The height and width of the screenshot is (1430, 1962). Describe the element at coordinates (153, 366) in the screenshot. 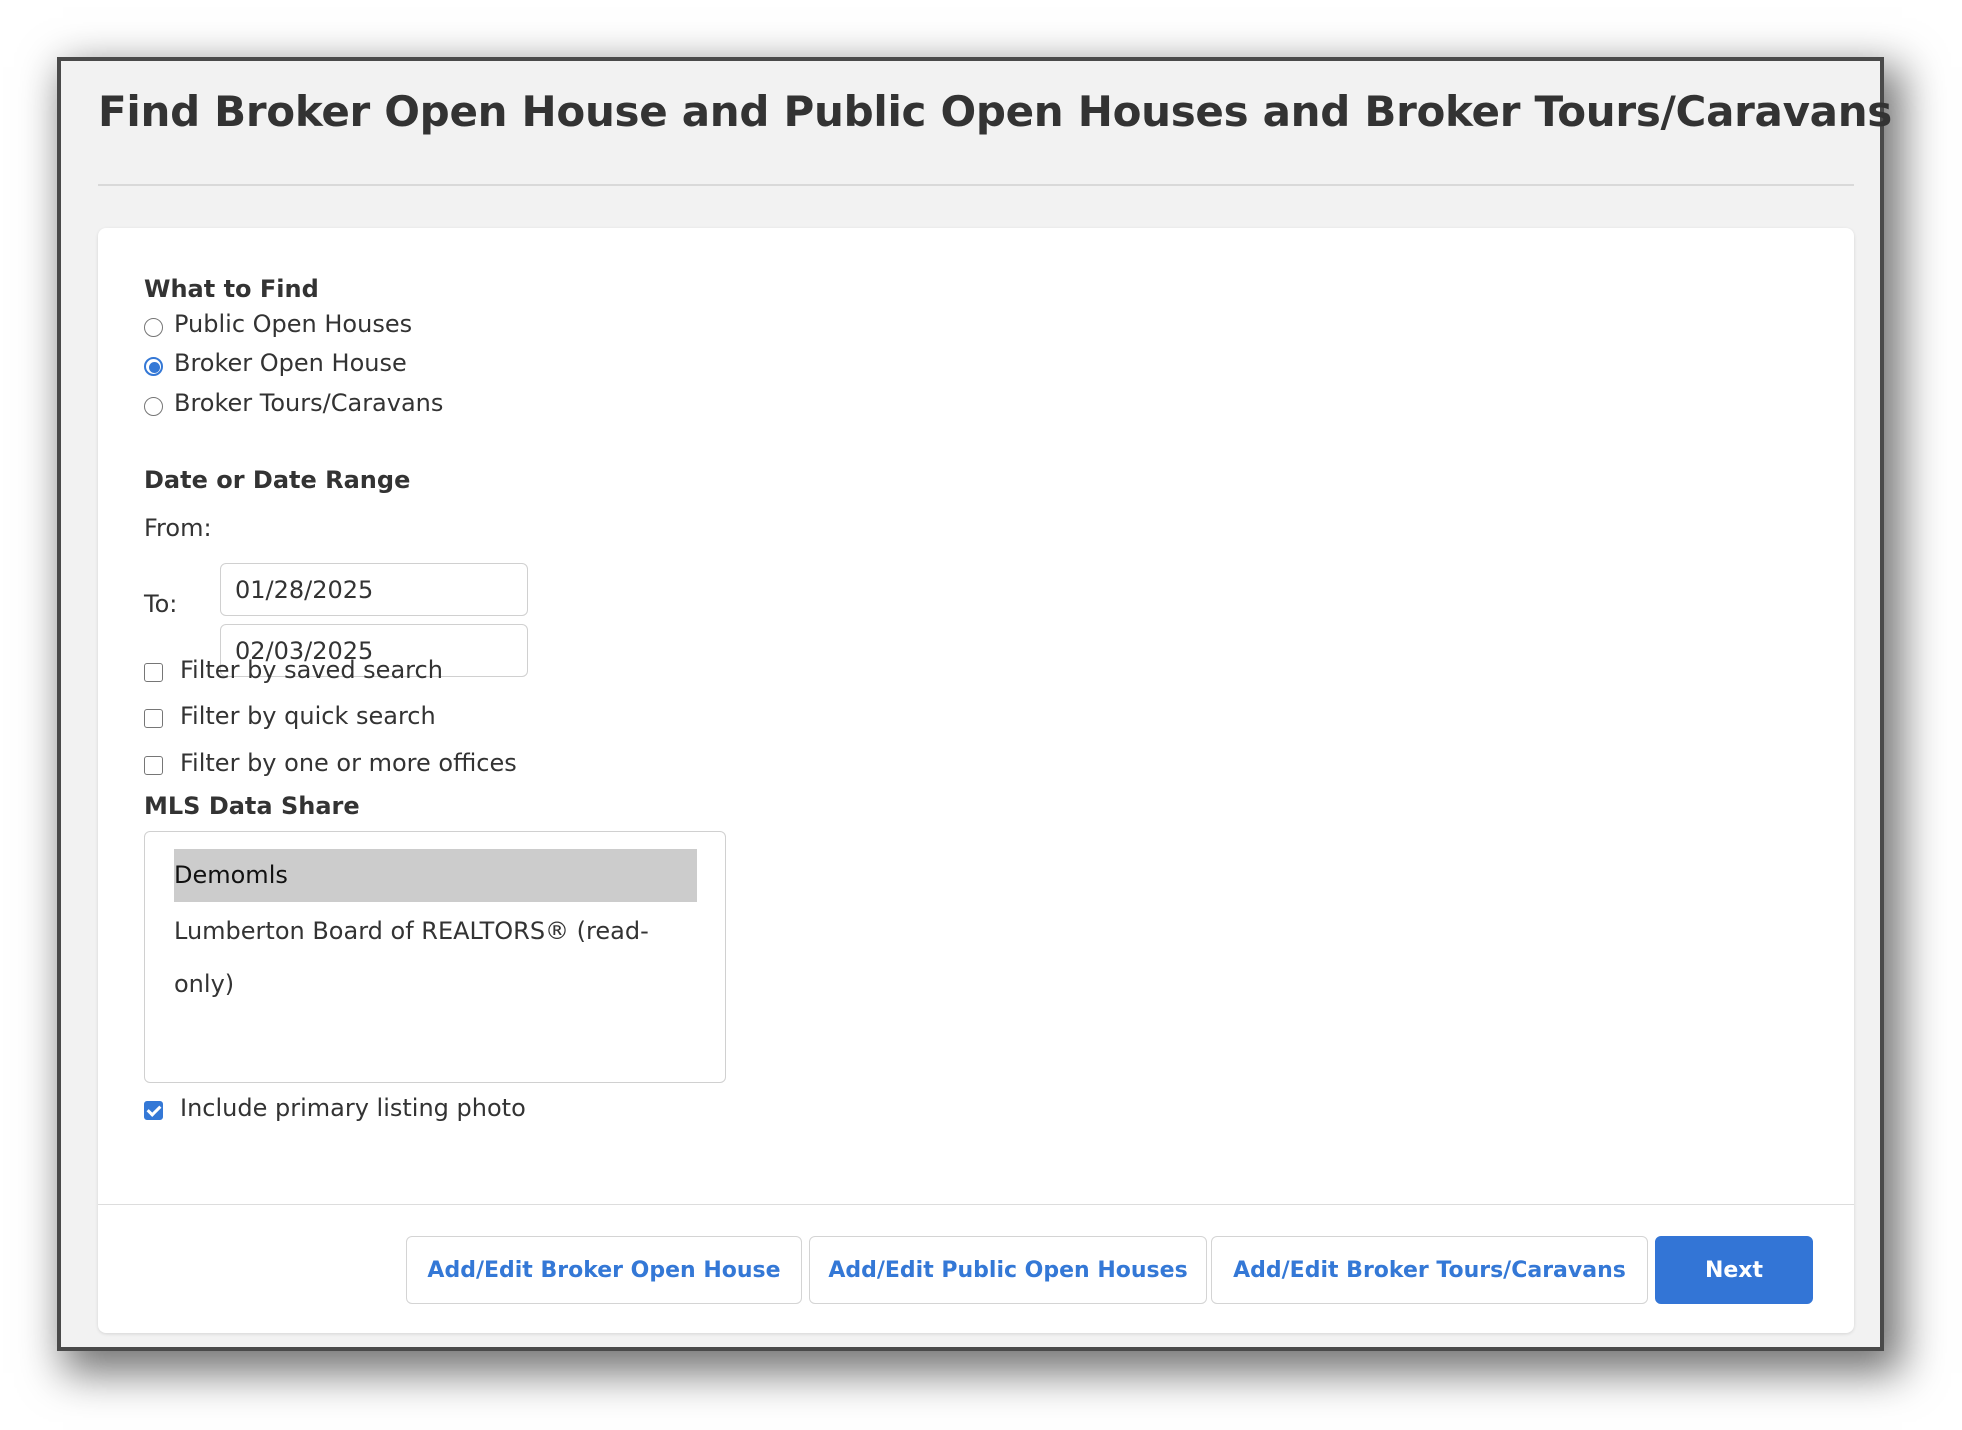

I see `radio-button-selected` at that location.